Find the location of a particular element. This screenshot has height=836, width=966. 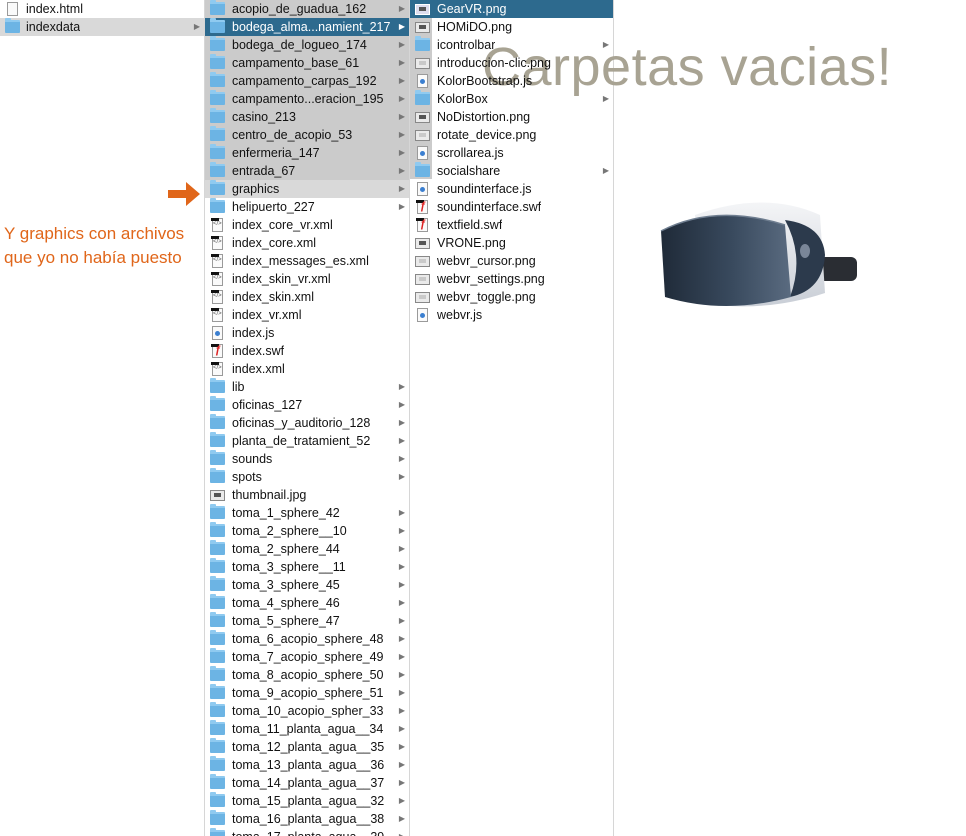

folder-row-enfermeria-147: enfermeria_147 ▶ is located at coordinates (307, 153).